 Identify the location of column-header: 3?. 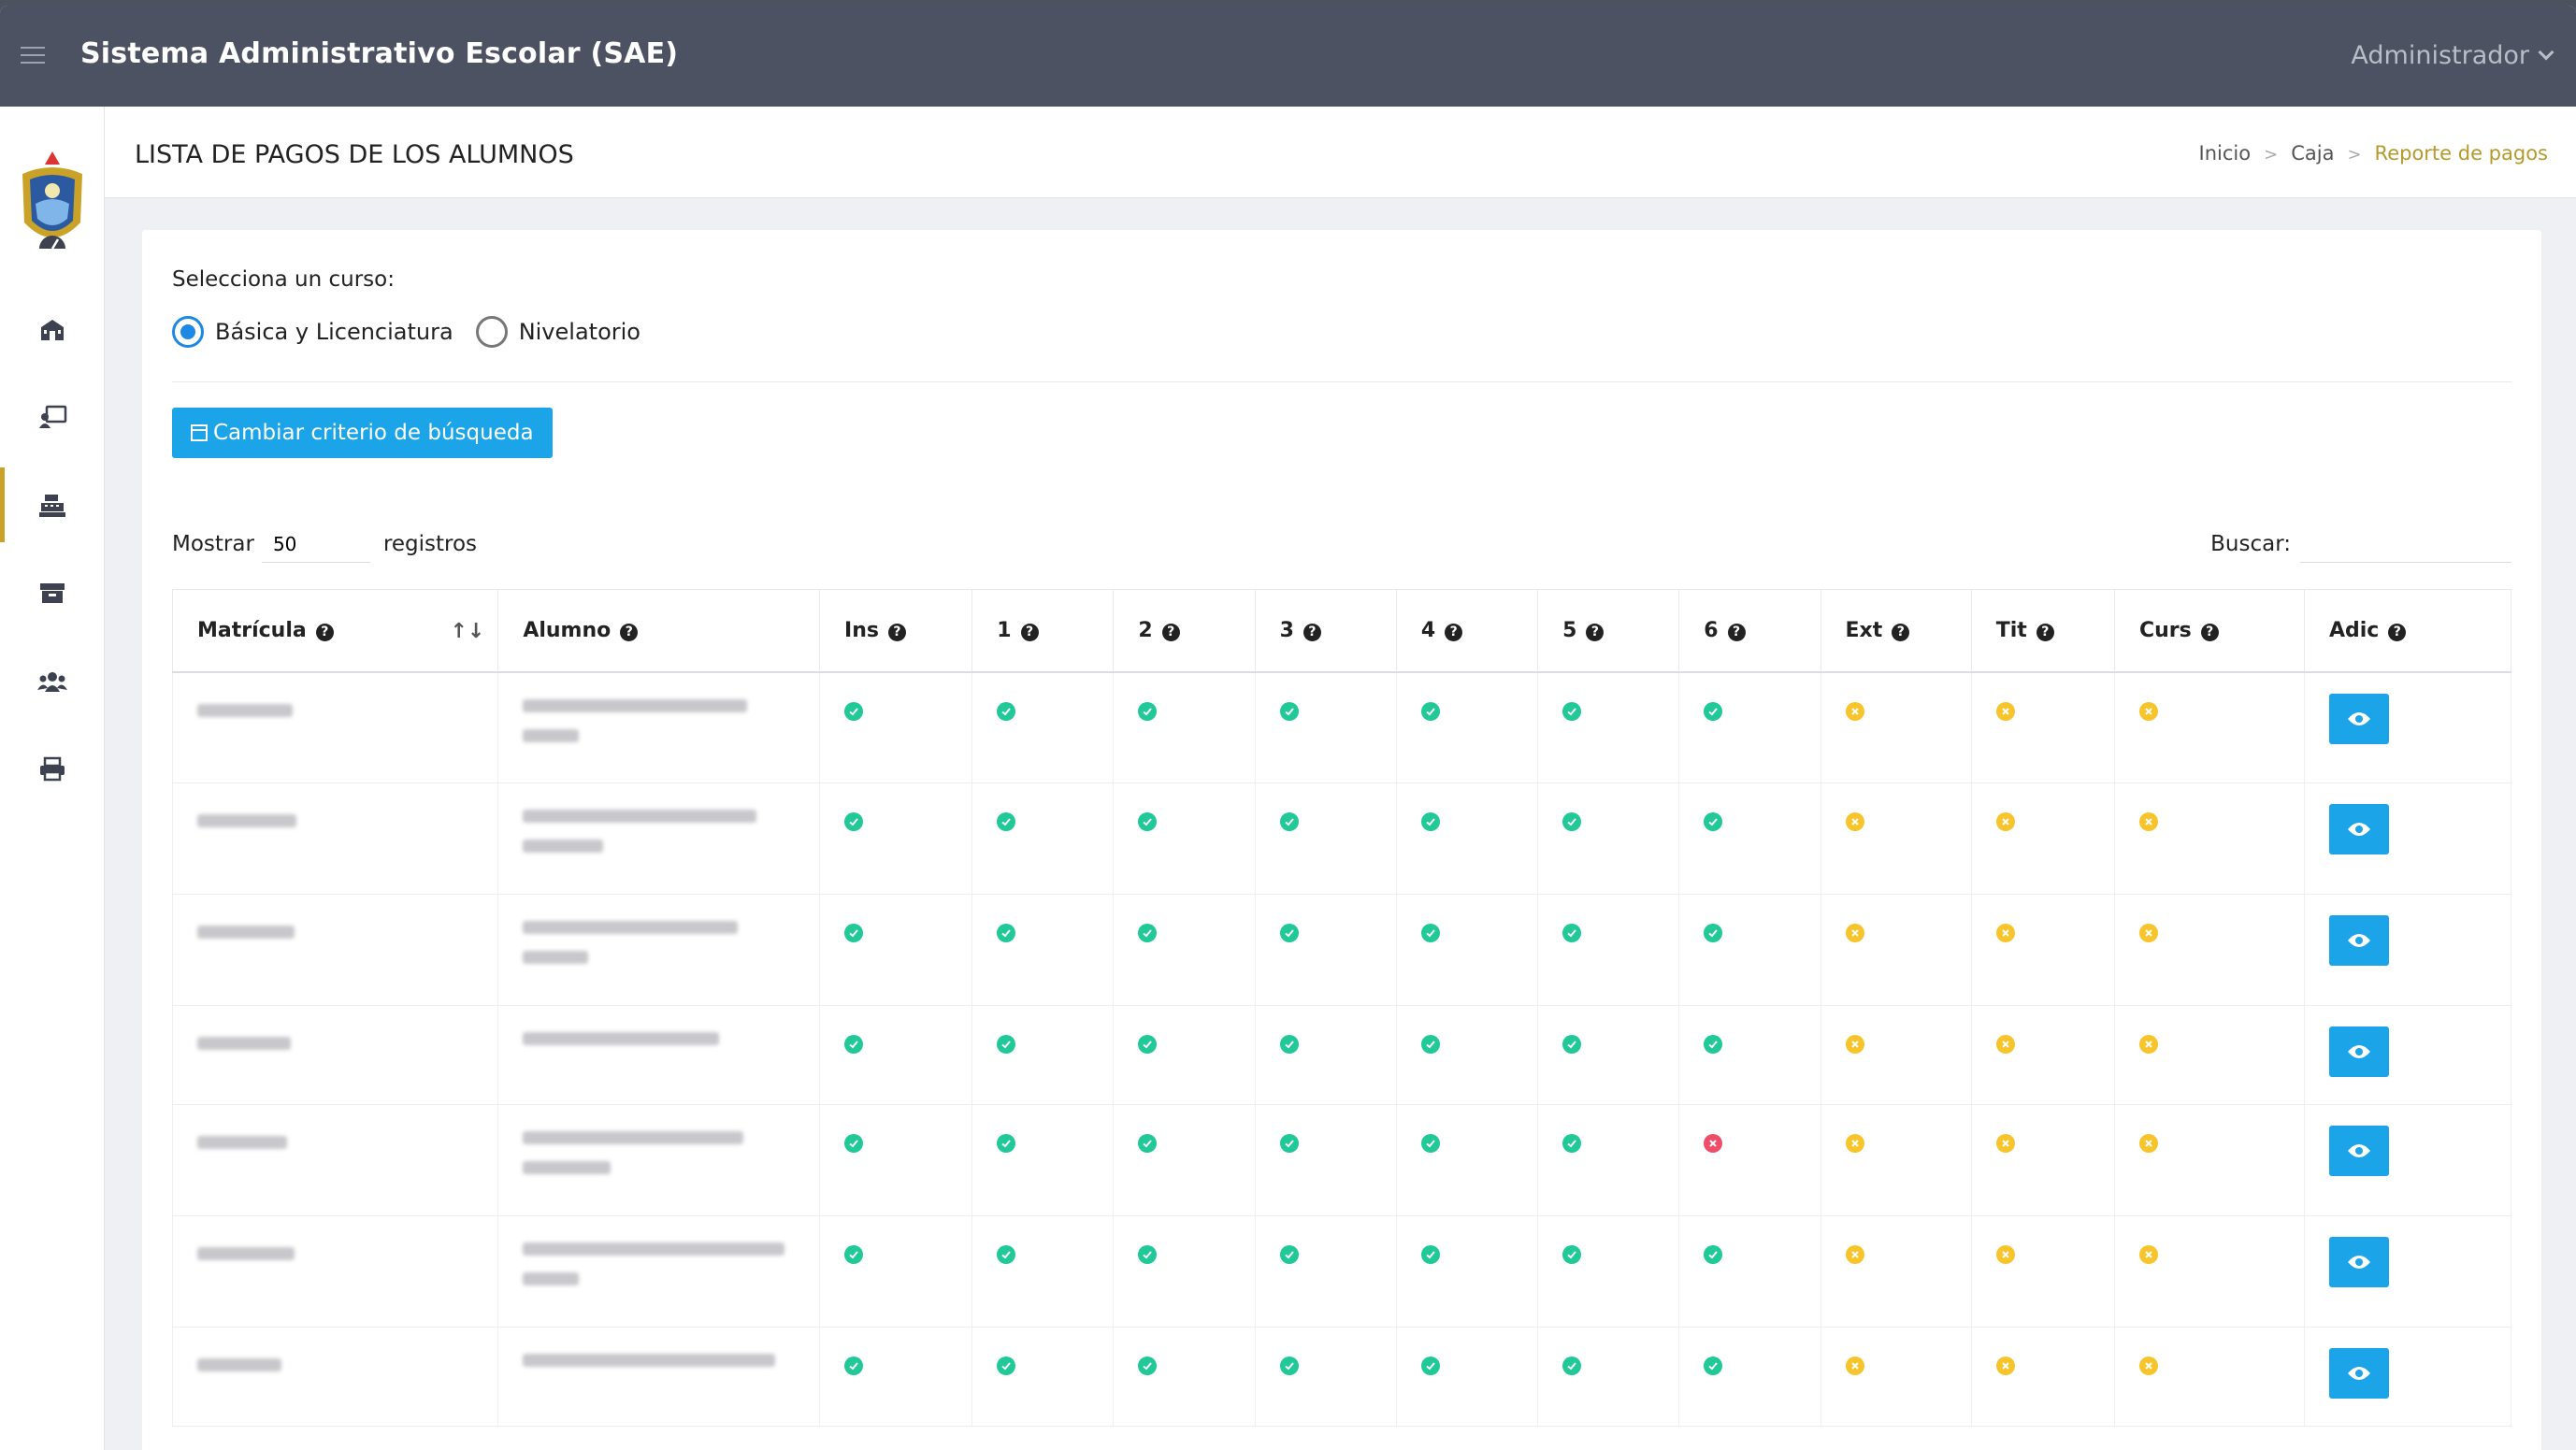
(1326, 631).